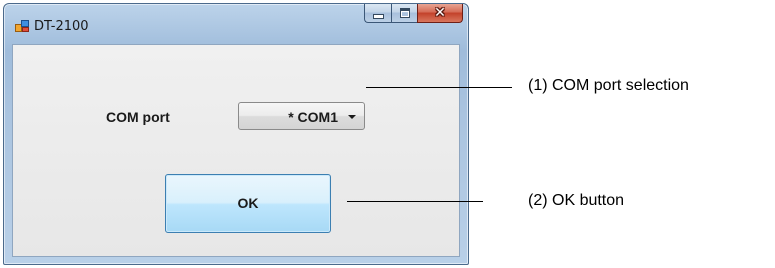 This screenshot has width=775, height=268. I want to click on minimize-icon, so click(378, 16).